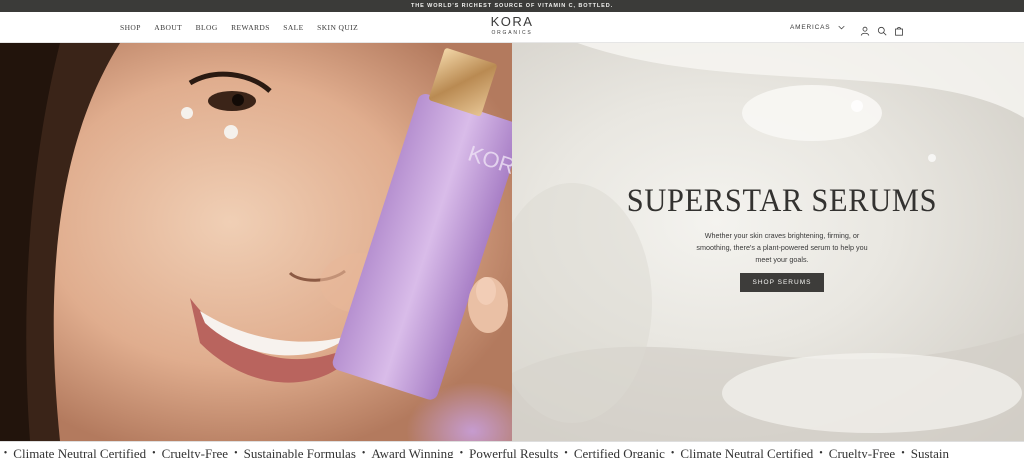 This screenshot has width=1024, height=458. Describe the element at coordinates (250, 27) in the screenshot. I see `nav-rewards: REWARDS` at that location.